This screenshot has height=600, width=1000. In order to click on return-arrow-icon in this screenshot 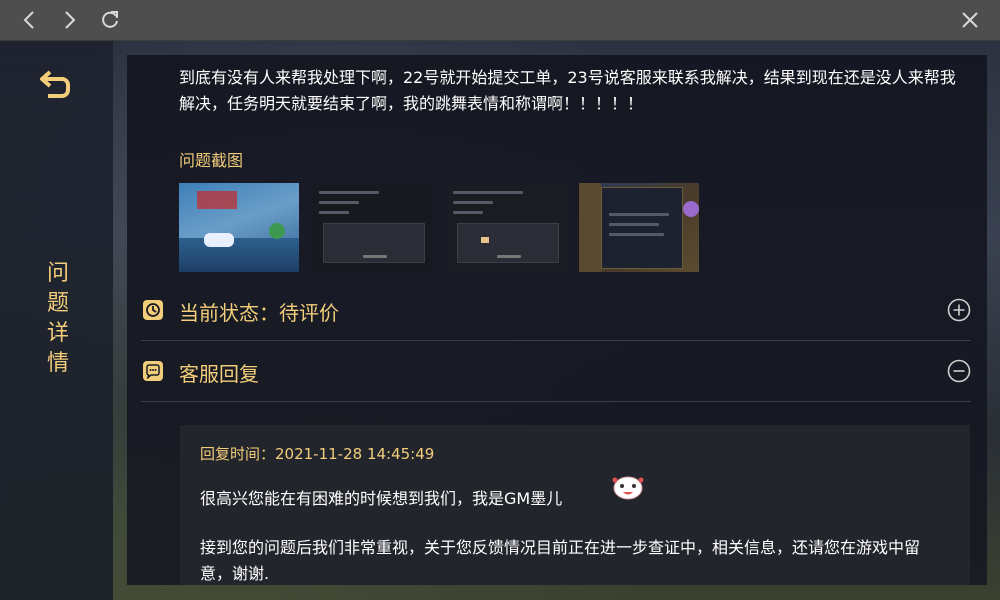, I will do `click(55, 84)`.